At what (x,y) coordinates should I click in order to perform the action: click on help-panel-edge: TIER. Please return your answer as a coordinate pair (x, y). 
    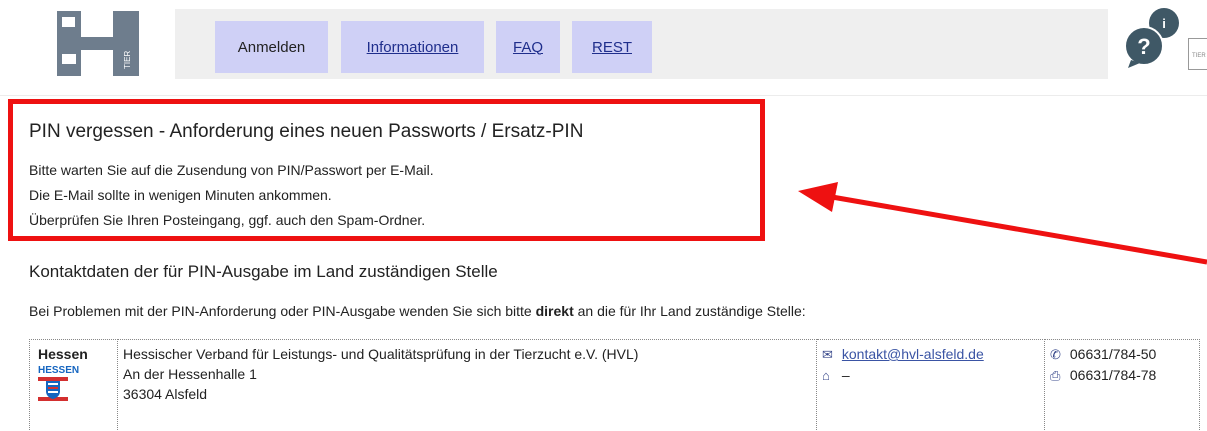
    Looking at the image, I should click on (1197, 54).